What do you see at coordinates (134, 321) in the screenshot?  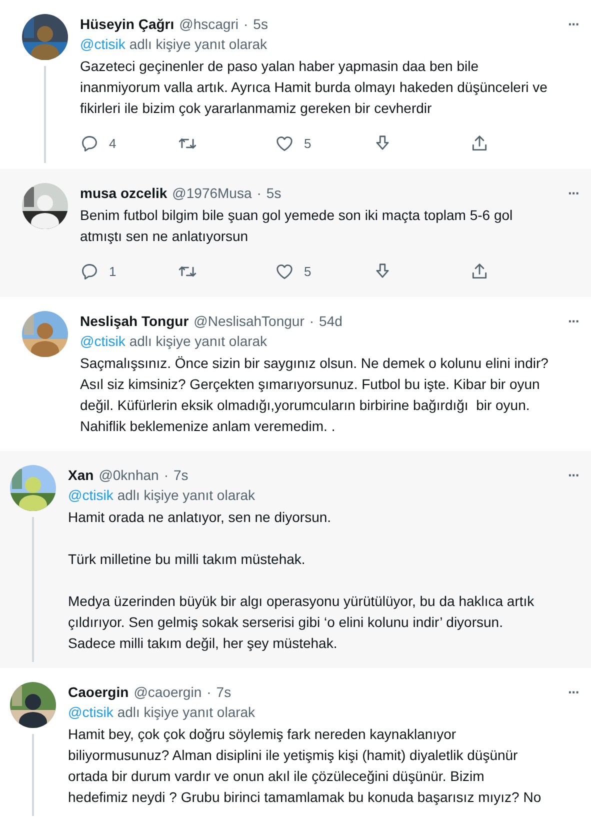 I see `user-name: Neslişah Tongur` at bounding box center [134, 321].